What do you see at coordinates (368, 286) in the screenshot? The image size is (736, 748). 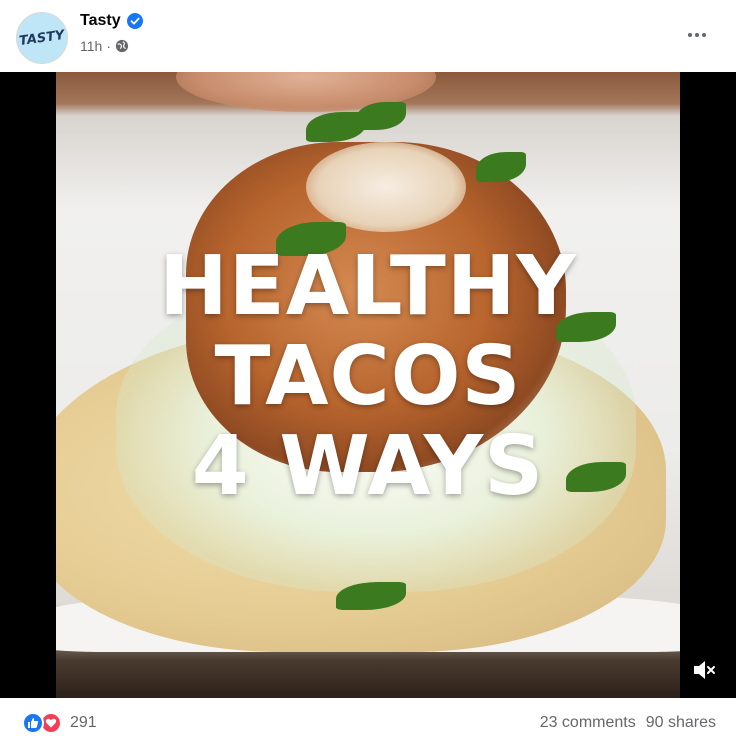 I see `overlay-line-1: HEALTHY` at bounding box center [368, 286].